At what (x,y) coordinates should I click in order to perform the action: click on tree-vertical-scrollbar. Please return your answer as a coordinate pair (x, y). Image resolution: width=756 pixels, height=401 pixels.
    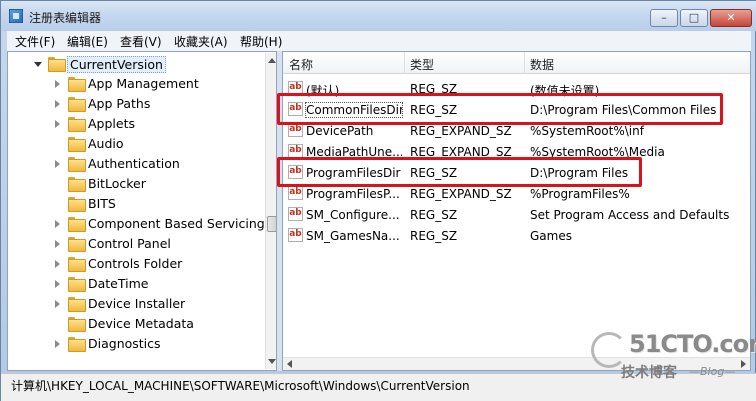
    Looking at the image, I should click on (270, 211).